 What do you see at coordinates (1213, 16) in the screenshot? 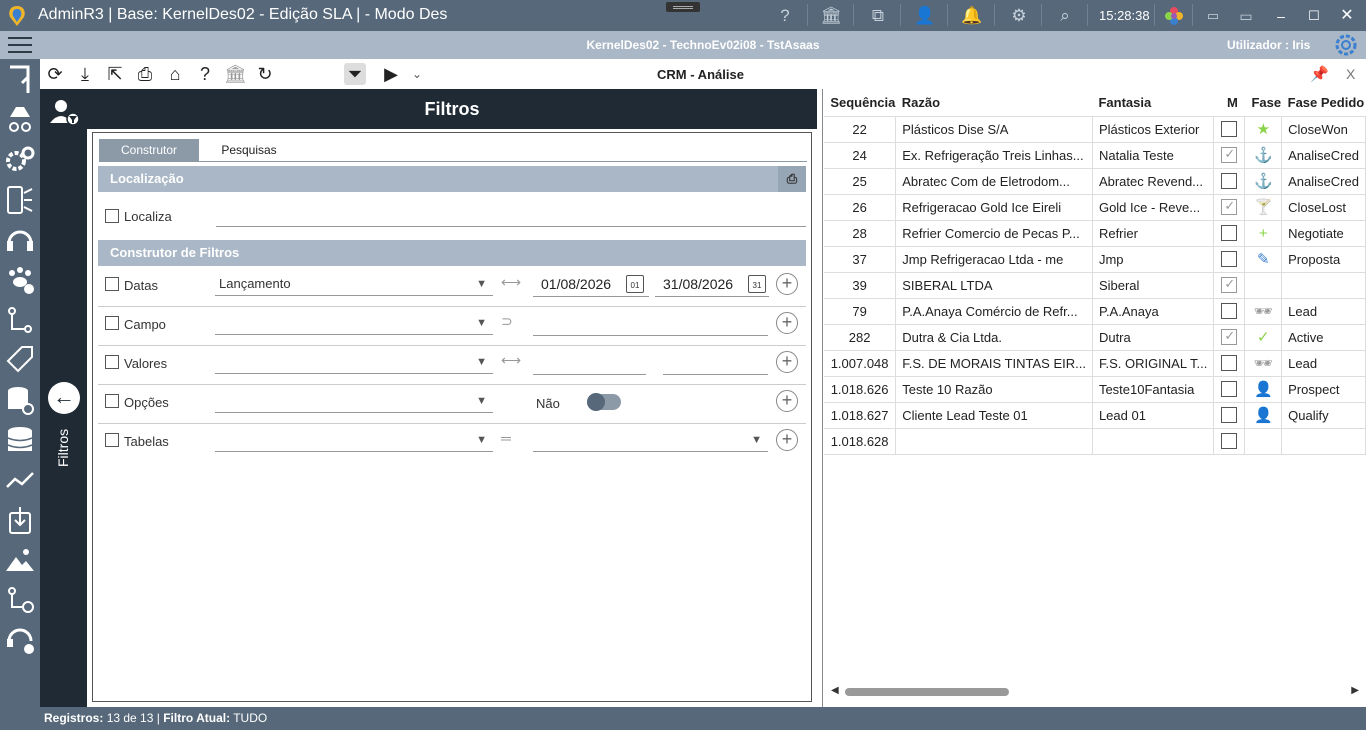
I see `screen-small-icon: ▭` at bounding box center [1213, 16].